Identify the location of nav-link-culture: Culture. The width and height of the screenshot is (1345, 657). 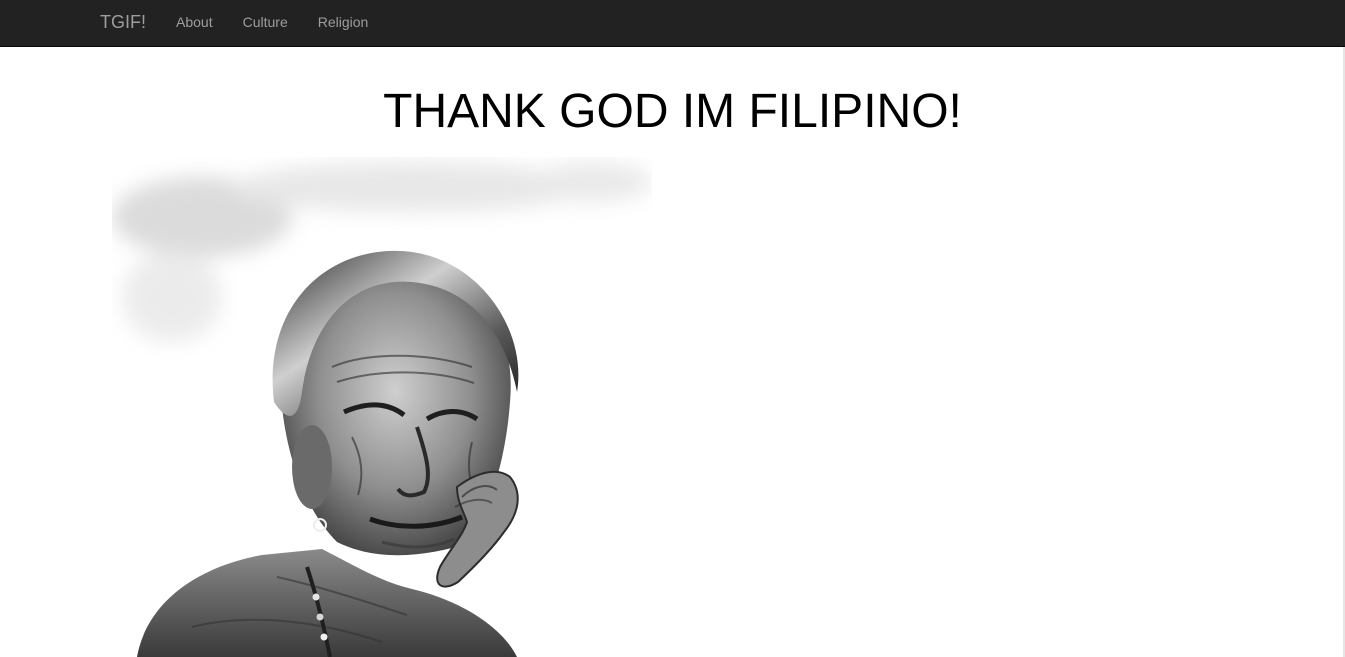
(265, 22).